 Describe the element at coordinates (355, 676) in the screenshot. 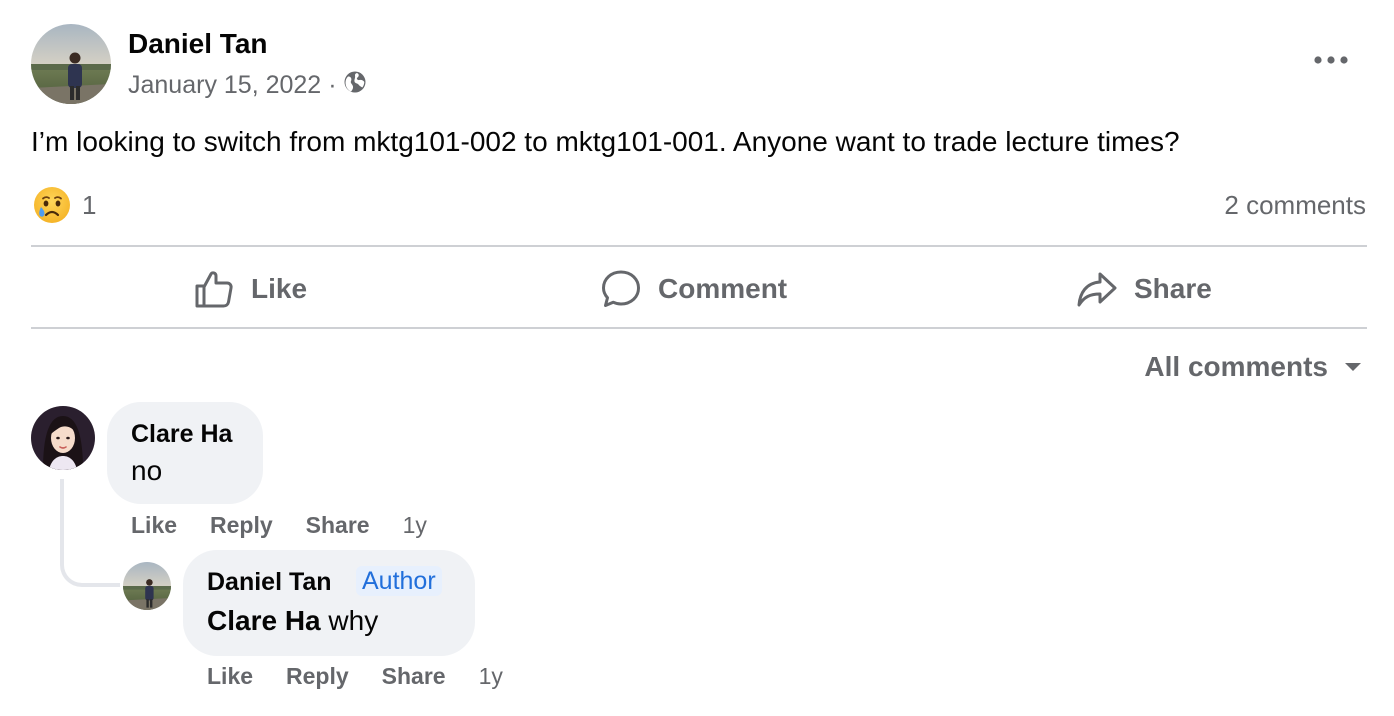

I see `reply-actions: Like Reply Share 1y` at that location.